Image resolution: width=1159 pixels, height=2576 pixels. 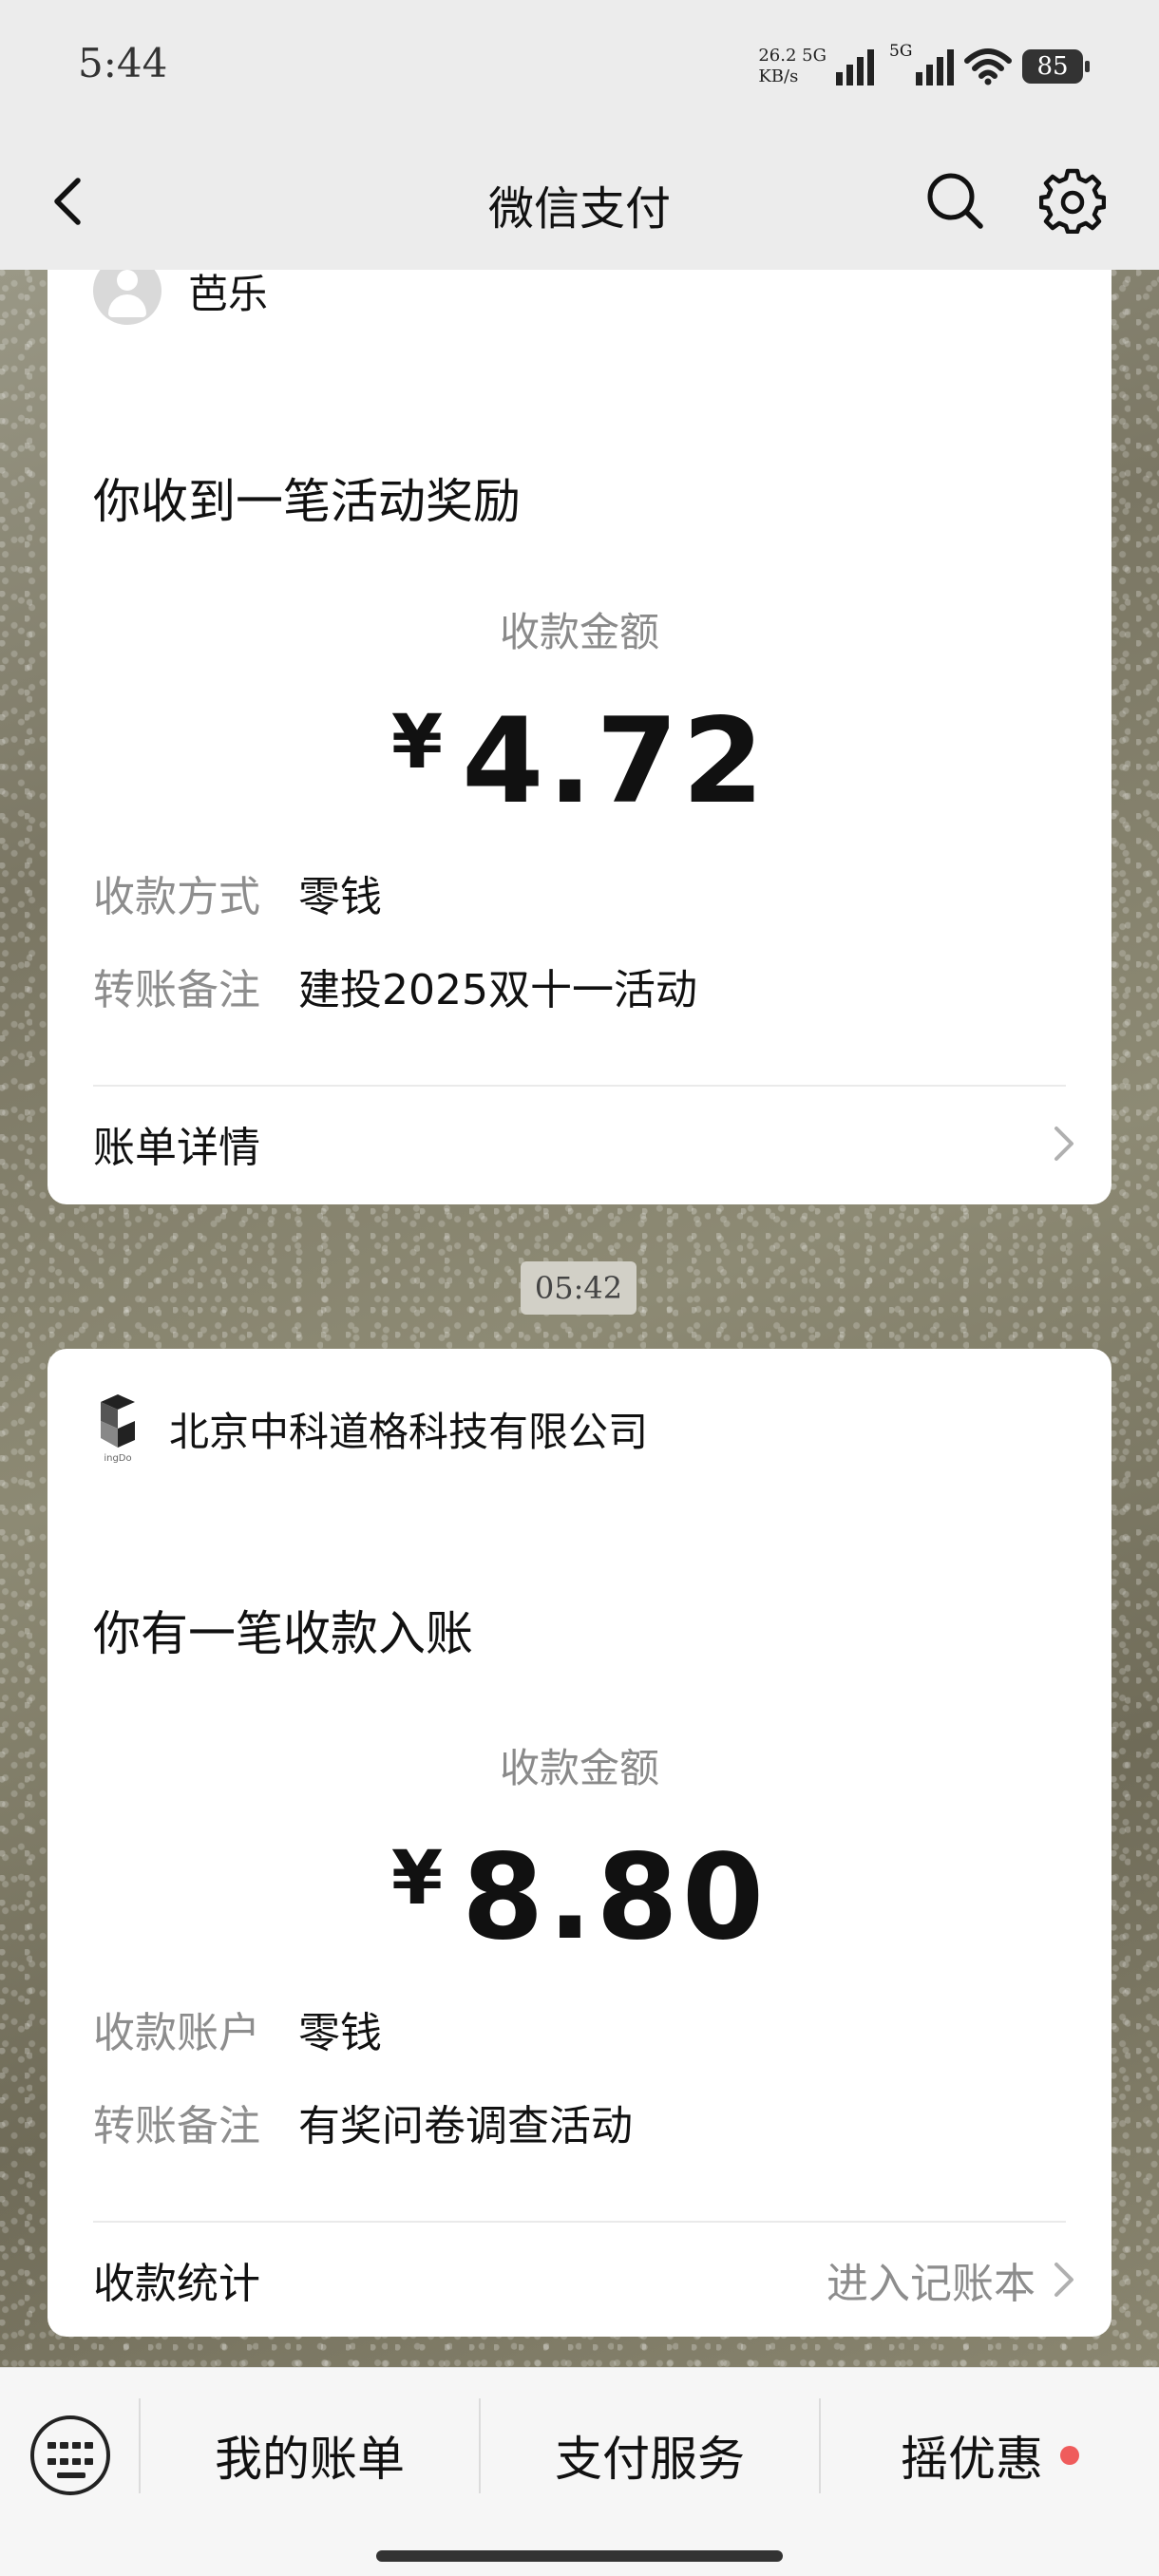 What do you see at coordinates (409, 1431) in the screenshot?
I see `sender-name: 北京中科道格科技有限公司` at bounding box center [409, 1431].